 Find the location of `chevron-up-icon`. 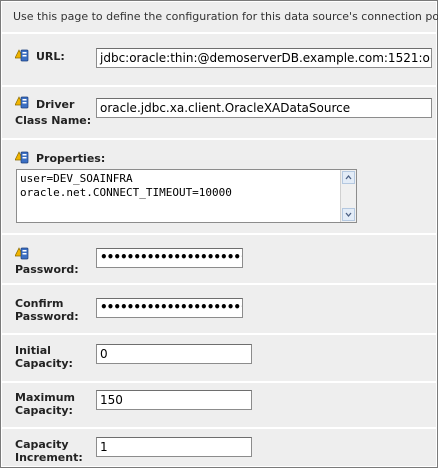

chevron-up-icon is located at coordinates (348, 177).